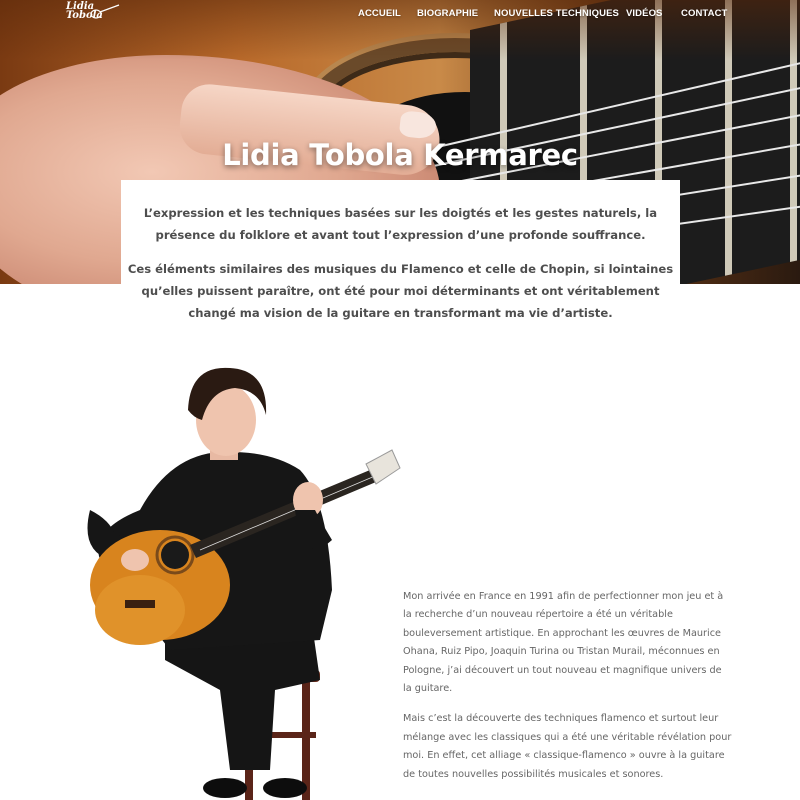 This screenshot has height=800, width=800. Describe the element at coordinates (379, 13) in the screenshot. I see `nav-accueil: ACCUEIL` at that location.